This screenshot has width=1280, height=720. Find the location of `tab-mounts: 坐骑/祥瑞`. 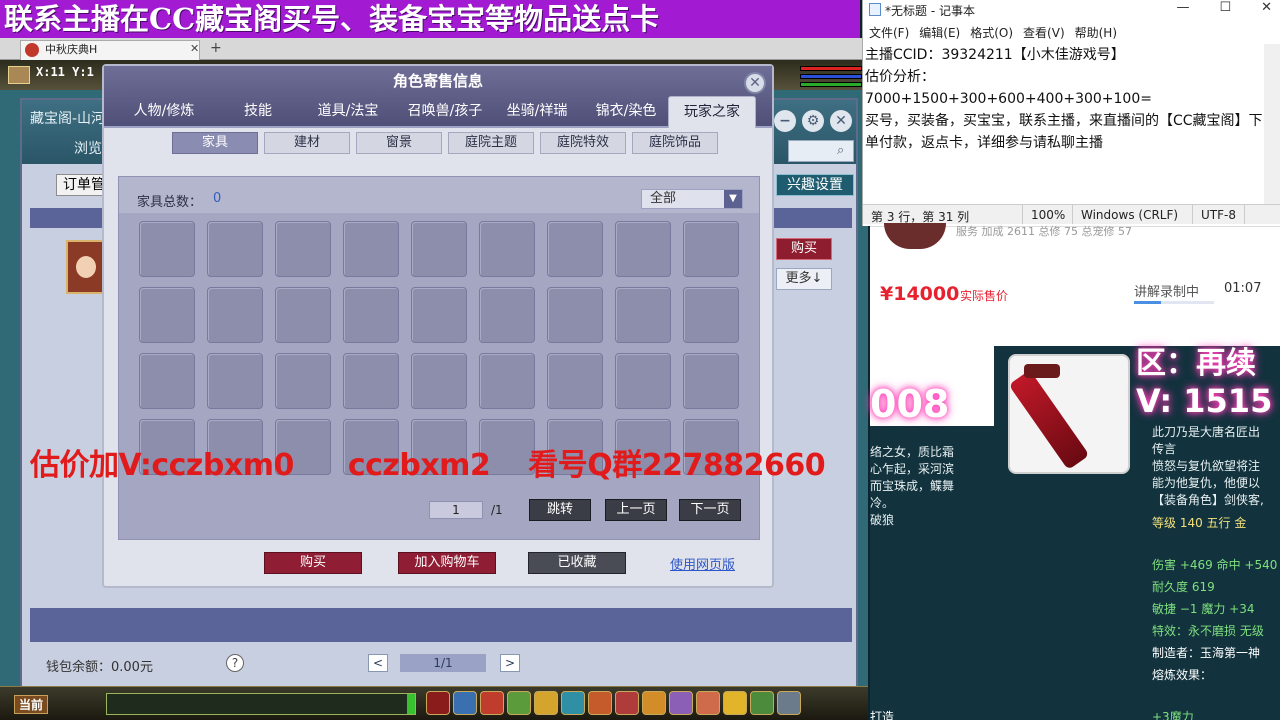

tab-mounts: 坐骑/祥瑞 is located at coordinates (537, 112).